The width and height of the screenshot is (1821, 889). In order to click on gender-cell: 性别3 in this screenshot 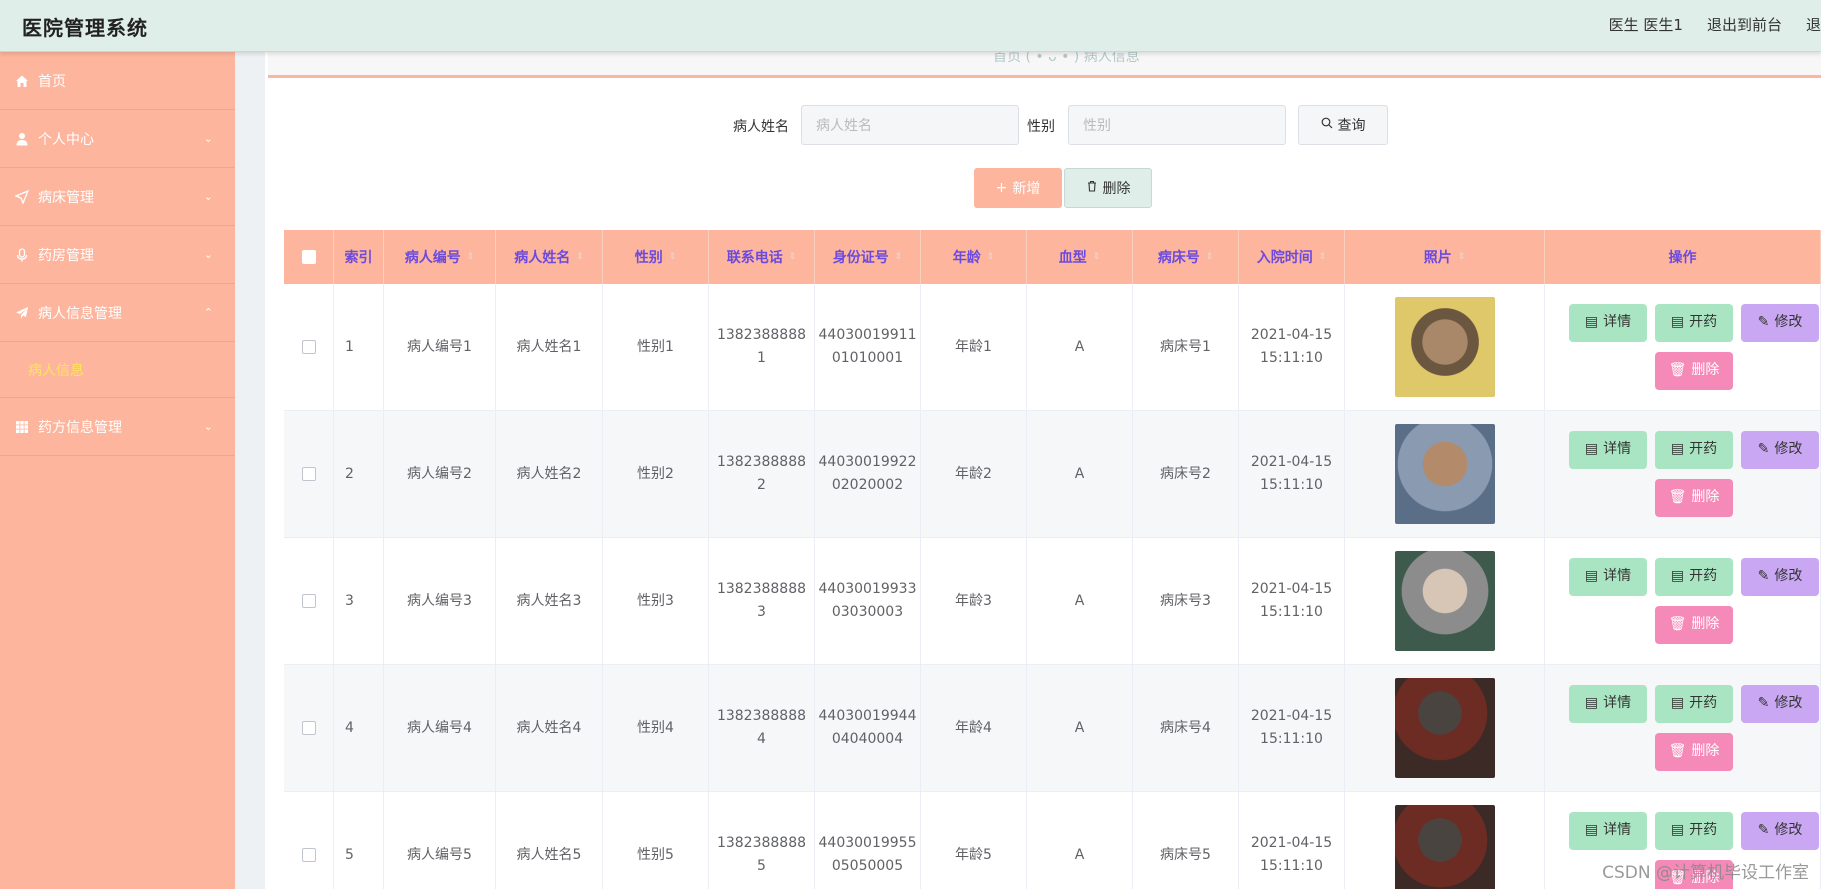, I will do `click(656, 601)`.